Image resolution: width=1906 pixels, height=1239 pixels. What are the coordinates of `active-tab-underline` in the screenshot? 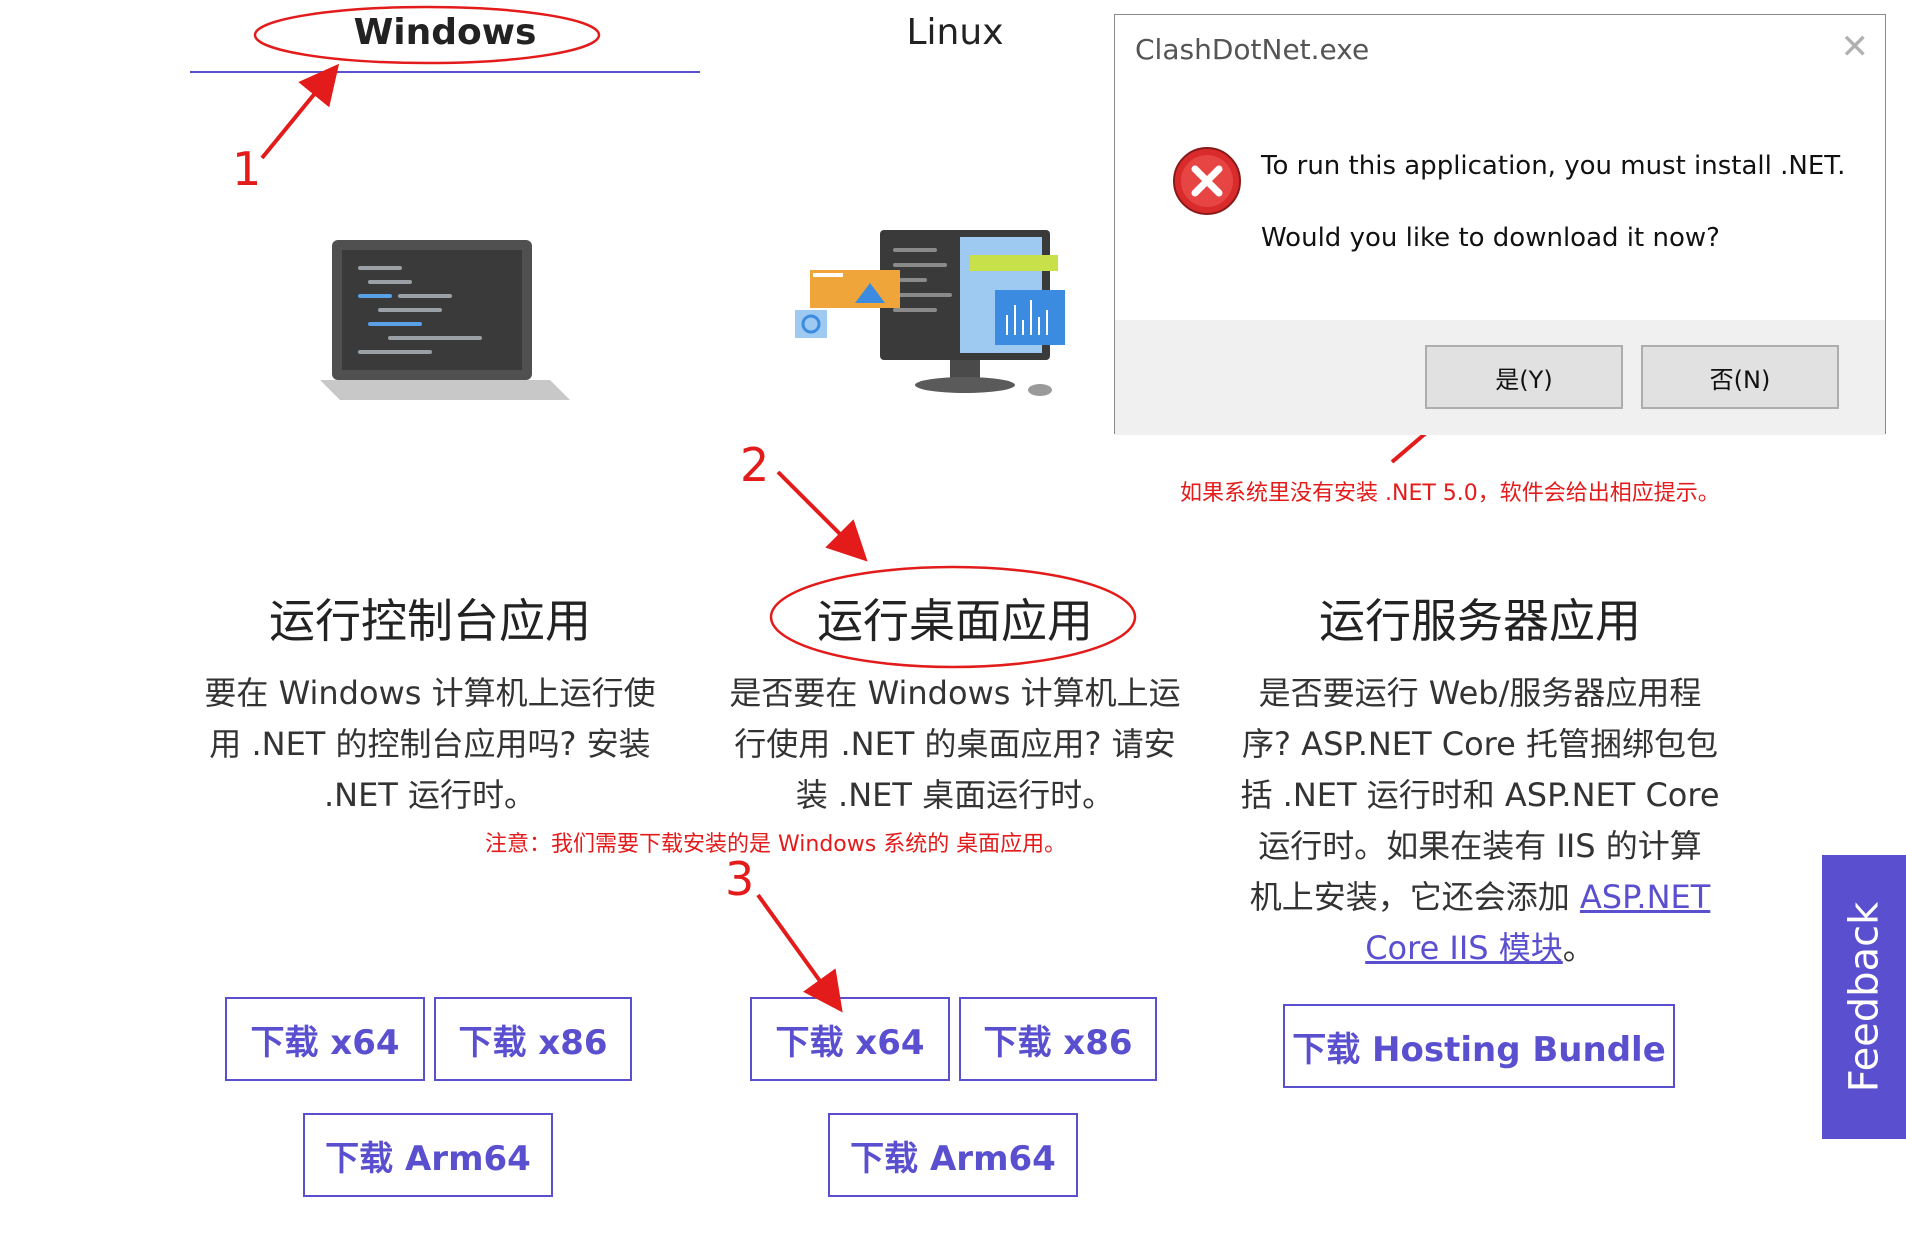 It's located at (445, 72).